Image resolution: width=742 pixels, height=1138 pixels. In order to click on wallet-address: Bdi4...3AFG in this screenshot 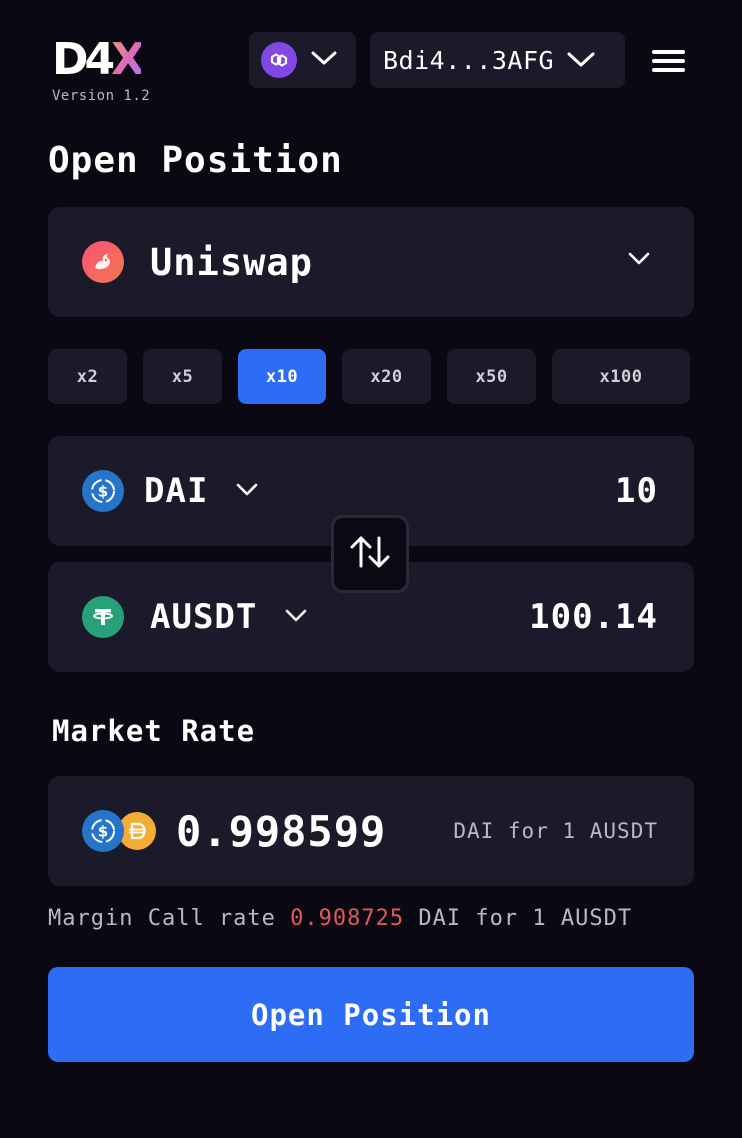, I will do `click(469, 60)`.